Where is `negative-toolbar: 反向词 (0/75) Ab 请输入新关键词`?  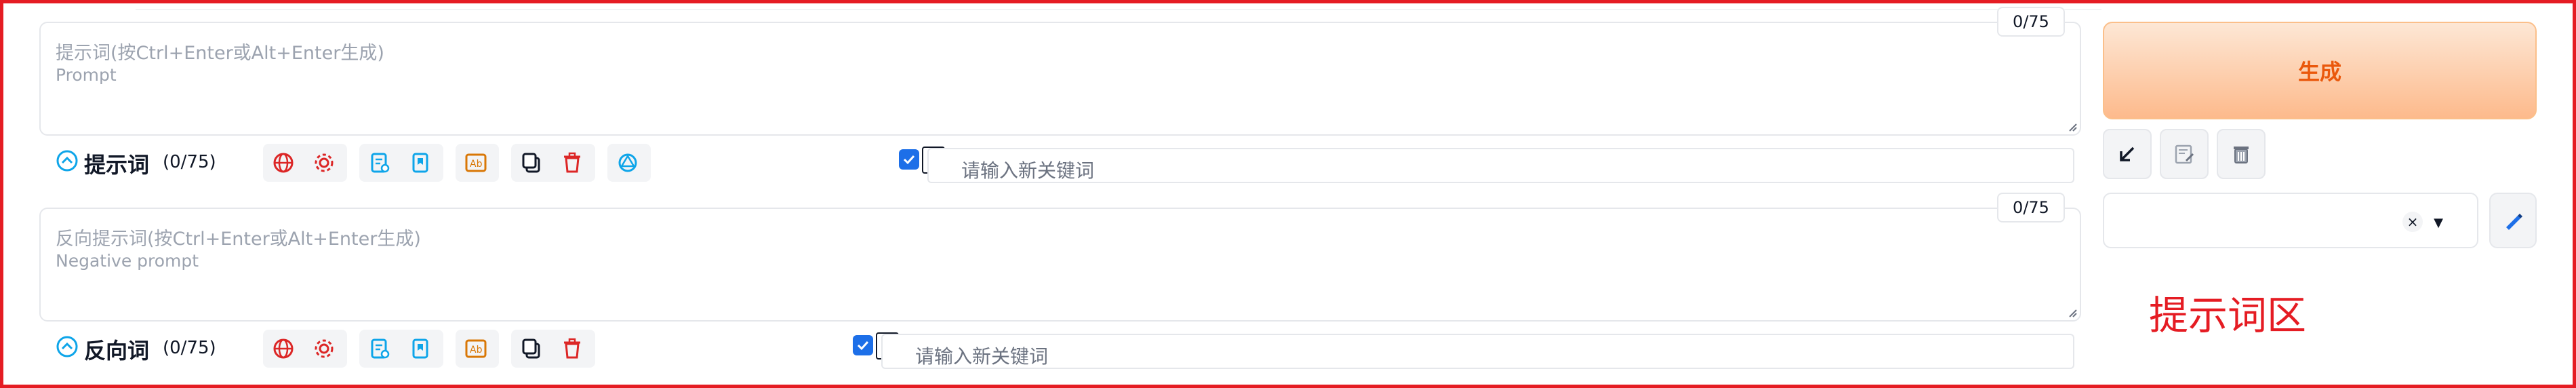
negative-toolbar: 反向词 (0/75) Ab 请输入新关键词 is located at coordinates (1060, 347).